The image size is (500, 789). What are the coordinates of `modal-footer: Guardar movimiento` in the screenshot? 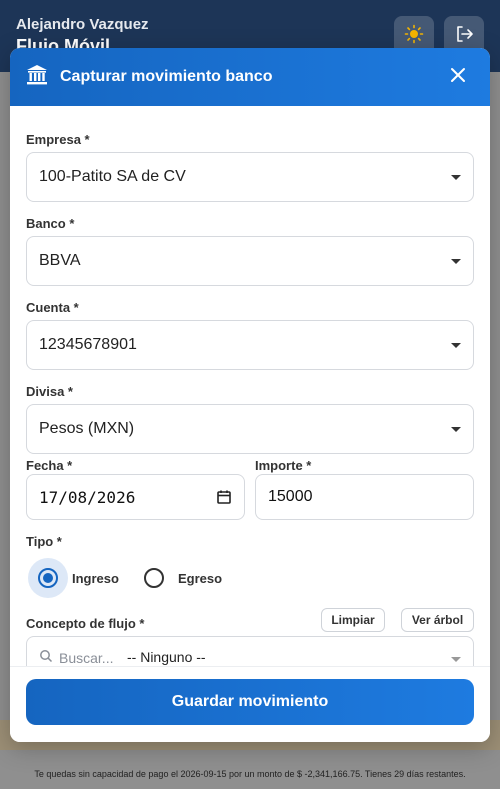 It's located at (250, 704).